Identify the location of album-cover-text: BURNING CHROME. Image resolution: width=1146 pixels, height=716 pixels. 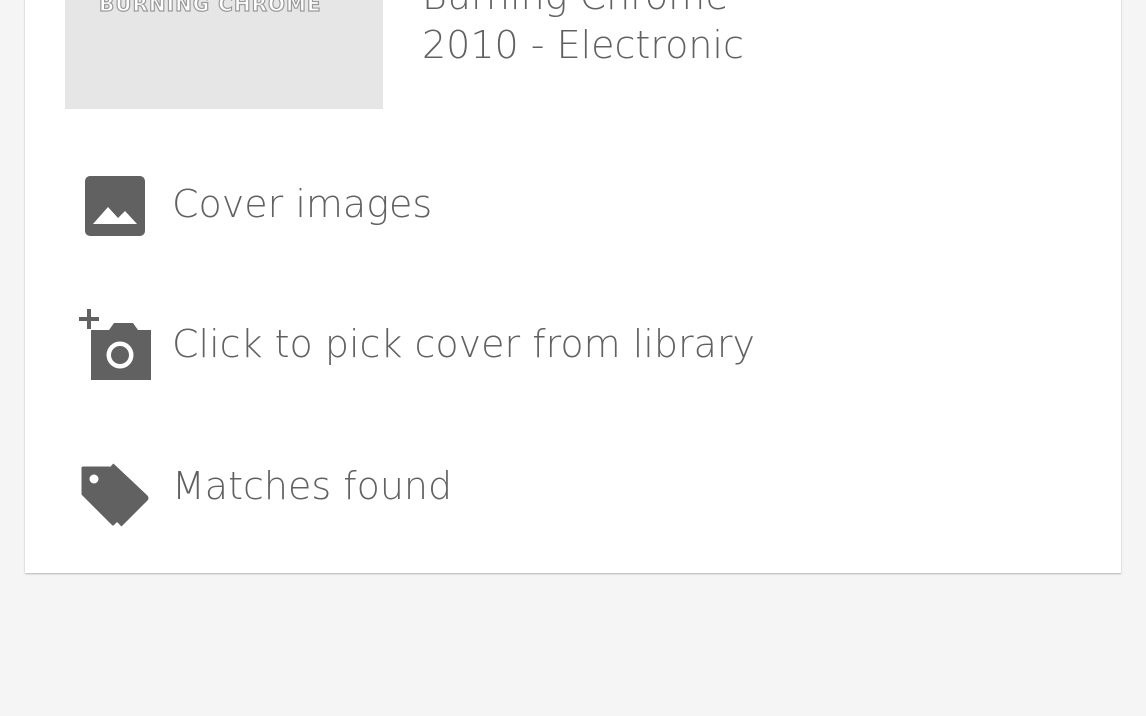
(210, 8).